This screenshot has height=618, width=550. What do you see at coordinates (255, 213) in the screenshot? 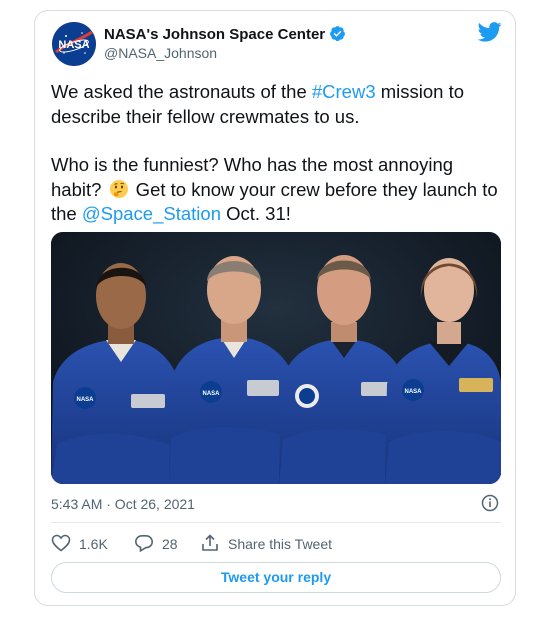
I see `tweet-text-segment: Oct. 31!` at bounding box center [255, 213].